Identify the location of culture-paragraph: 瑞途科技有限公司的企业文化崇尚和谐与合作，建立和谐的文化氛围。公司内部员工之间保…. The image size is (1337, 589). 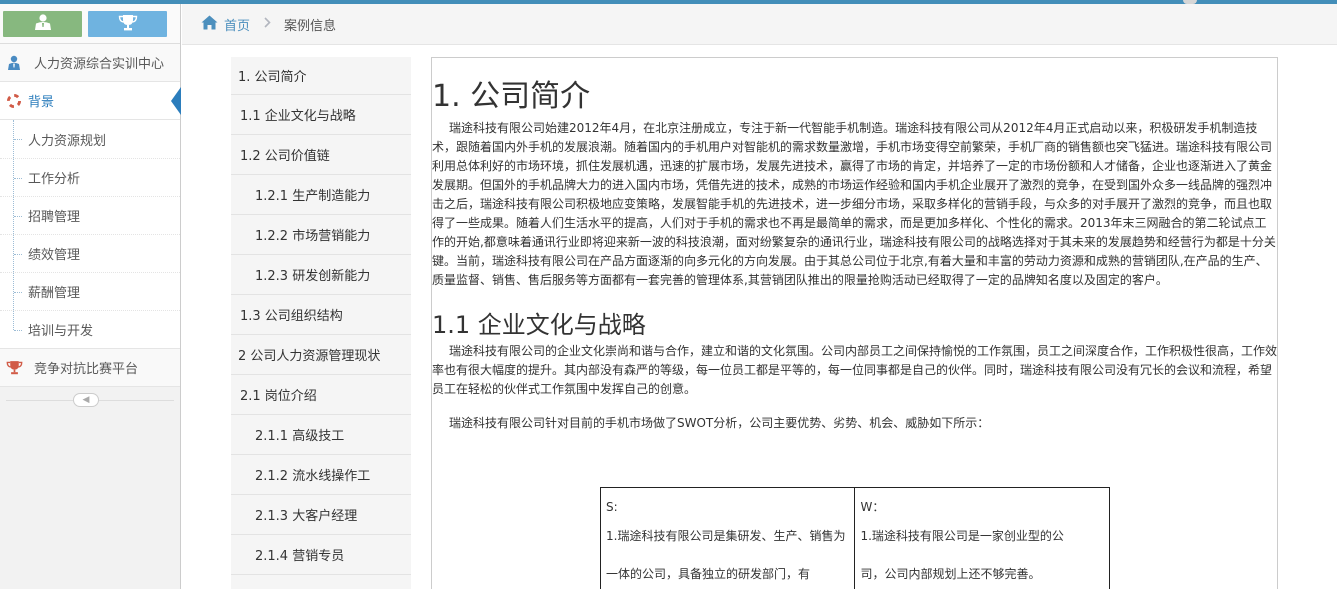
(855, 370).